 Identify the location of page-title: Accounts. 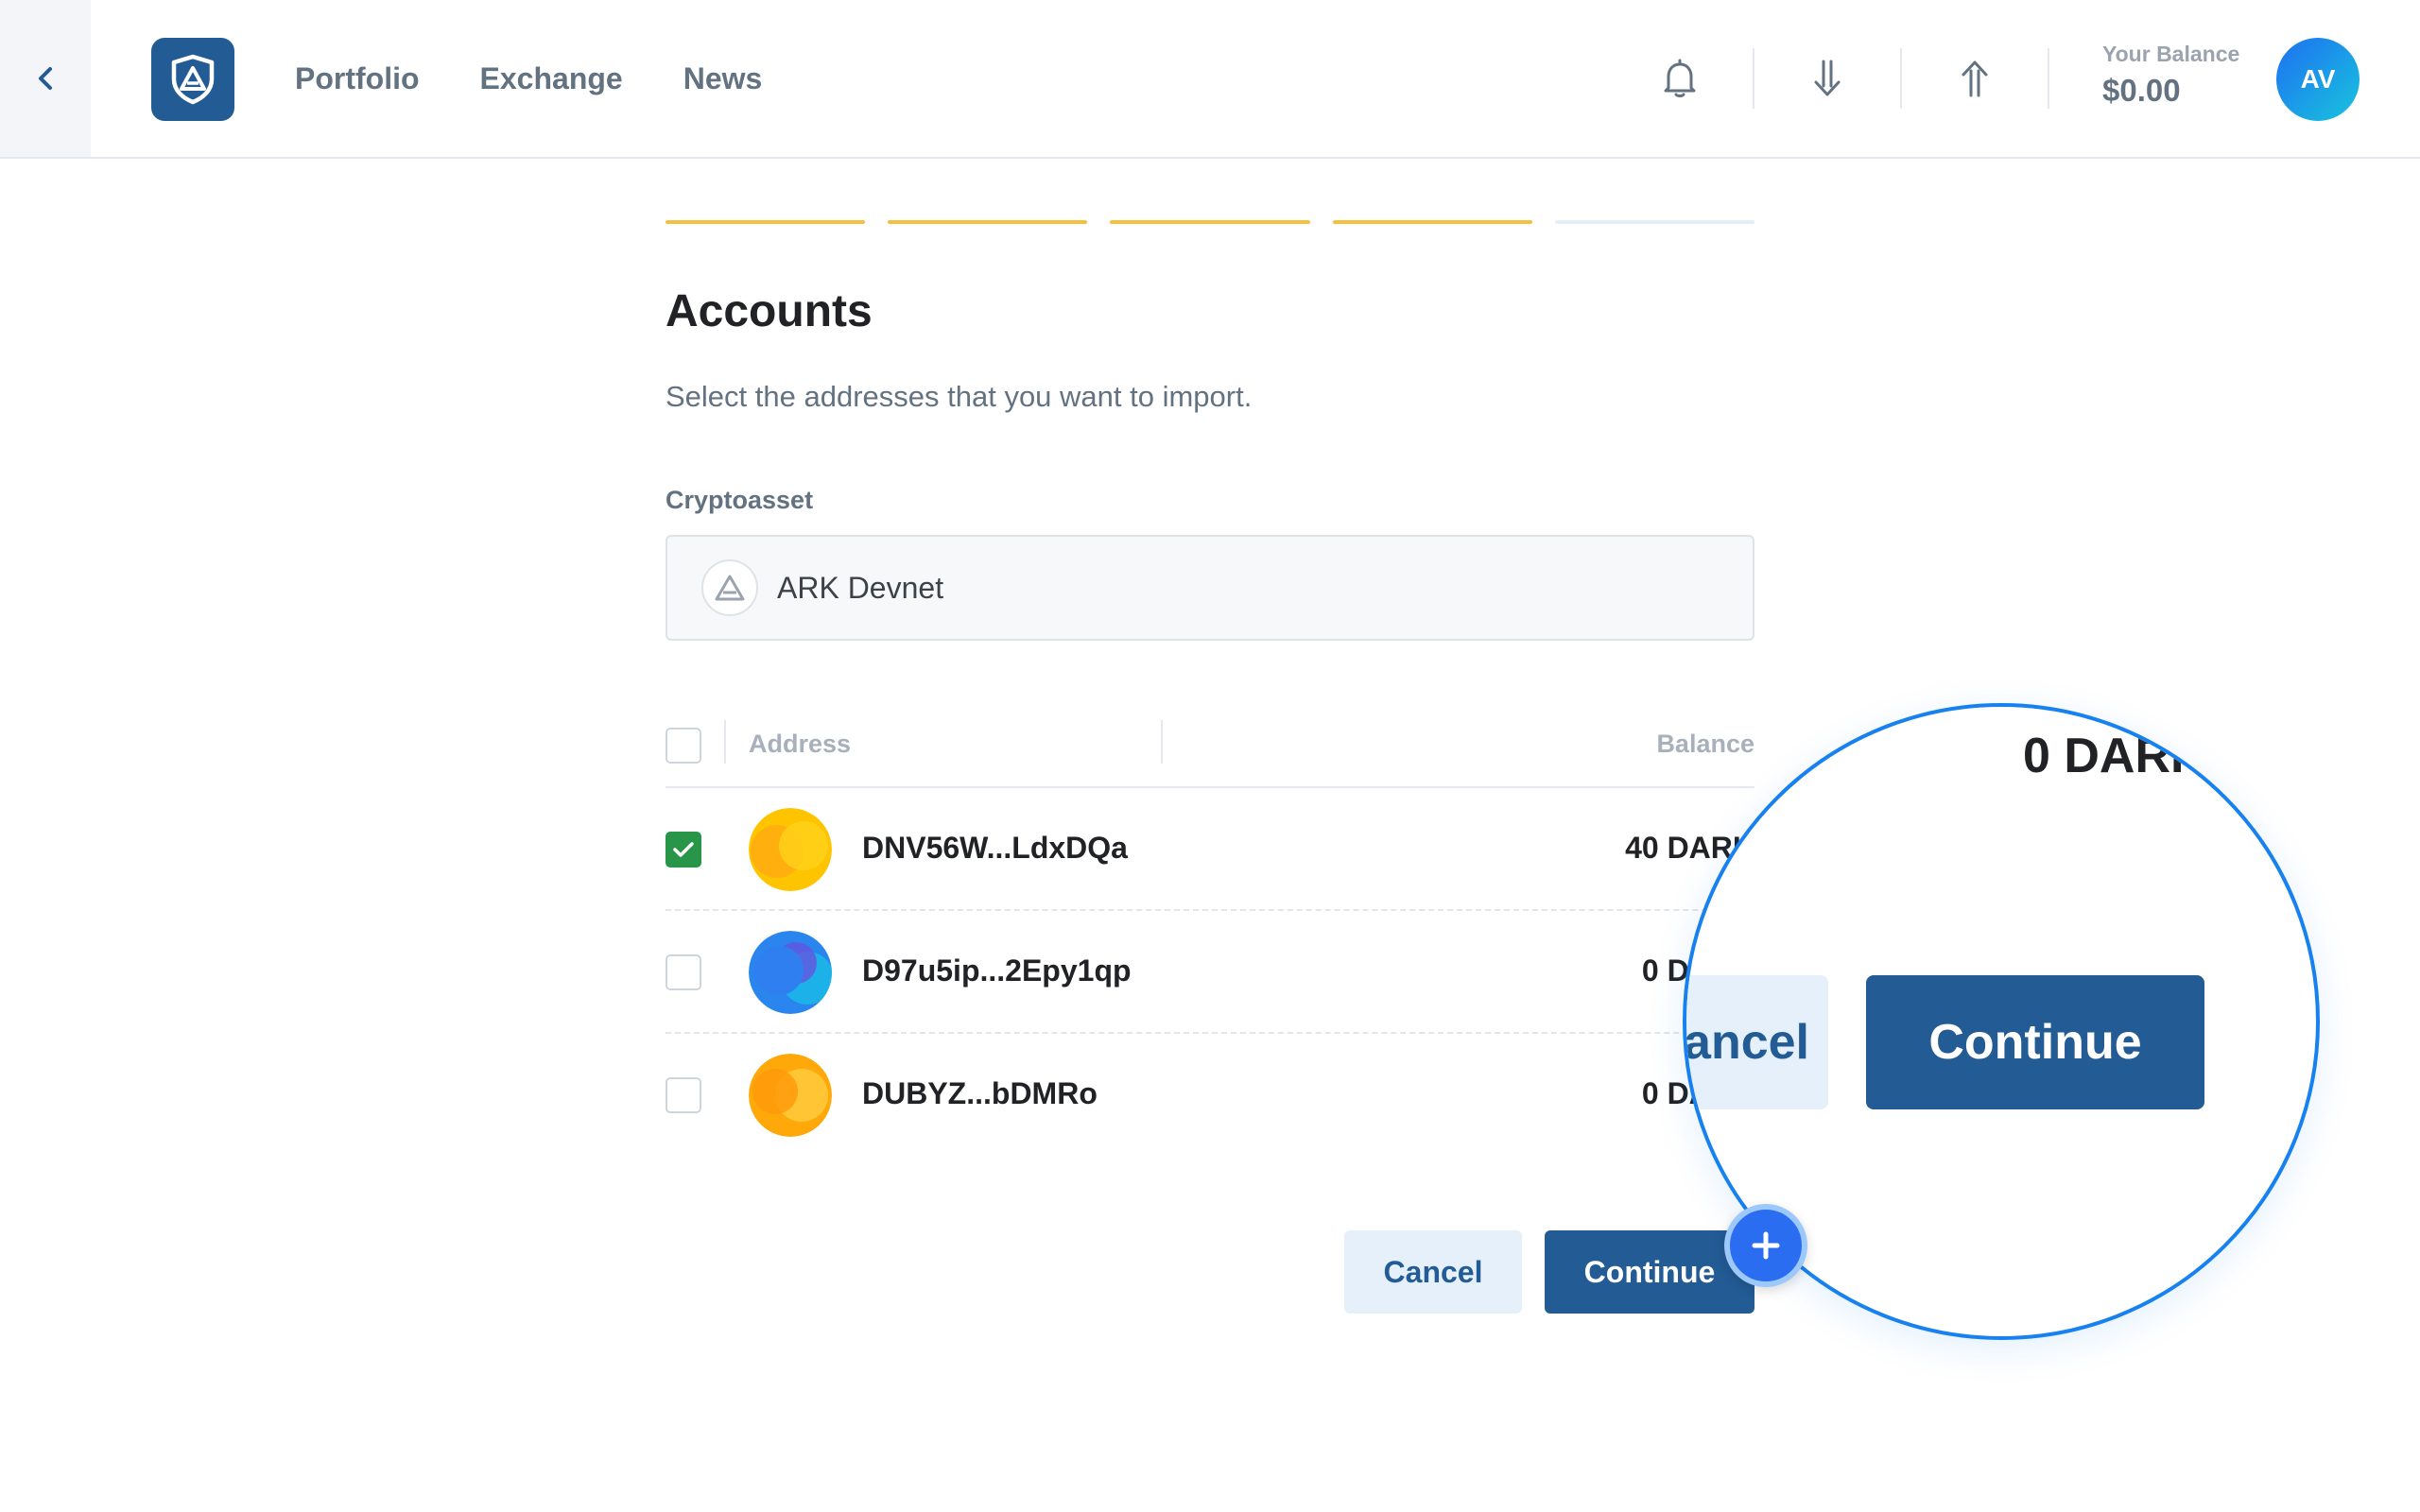
(769, 311).